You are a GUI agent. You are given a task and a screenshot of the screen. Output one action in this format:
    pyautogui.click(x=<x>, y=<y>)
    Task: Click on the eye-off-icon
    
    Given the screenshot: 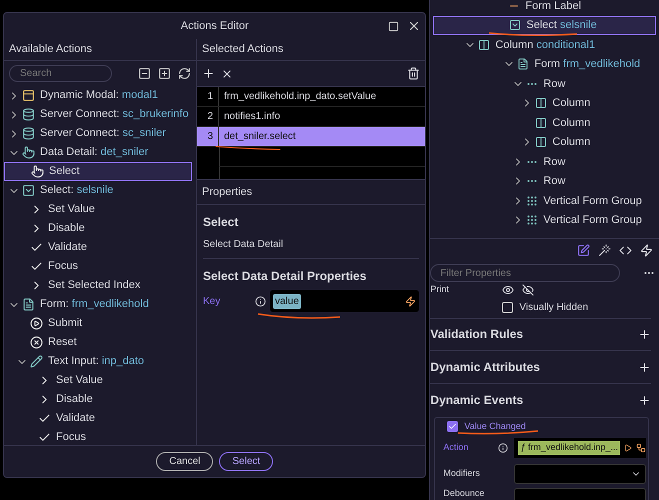 What is the action you would take?
    pyautogui.click(x=528, y=290)
    